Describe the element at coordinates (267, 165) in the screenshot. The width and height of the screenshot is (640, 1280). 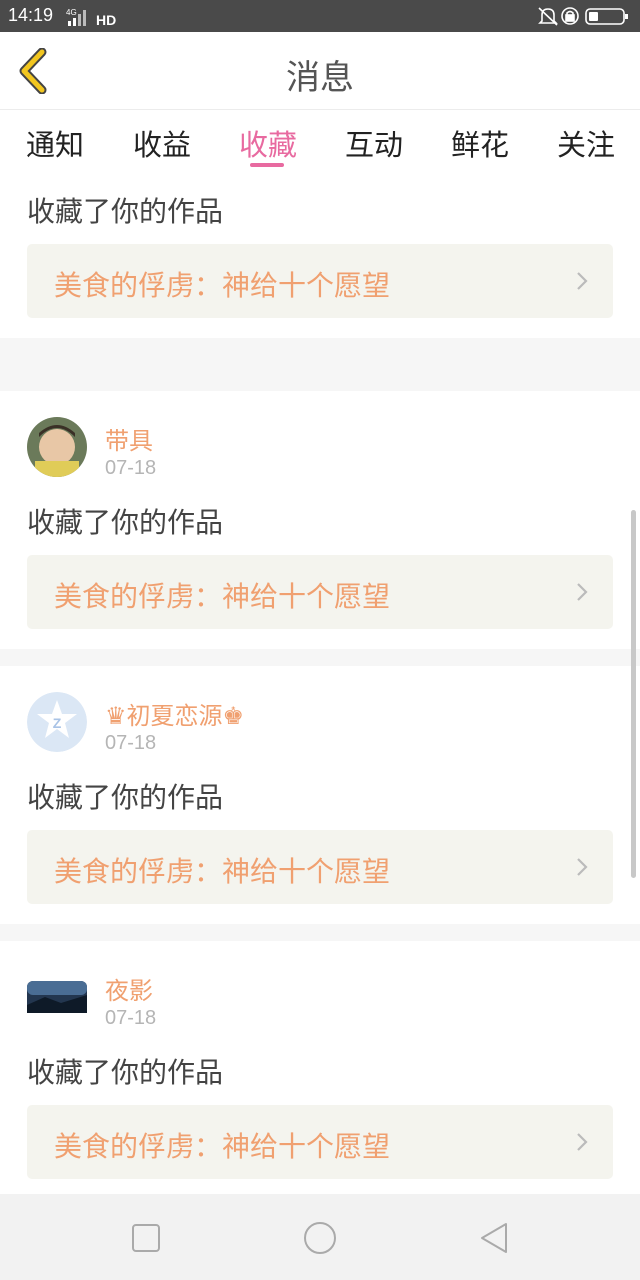
I see `active-tab-indicator` at that location.